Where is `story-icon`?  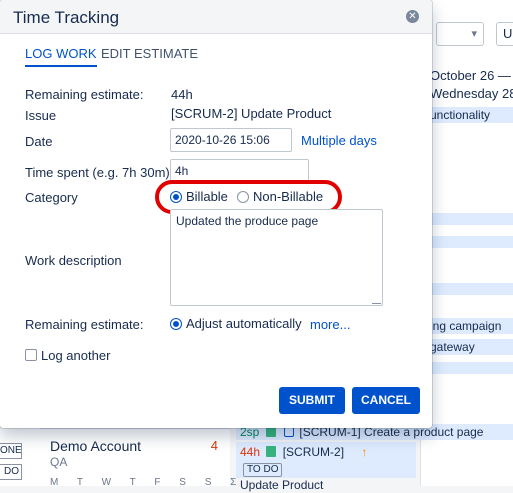
story-icon is located at coordinates (271, 451).